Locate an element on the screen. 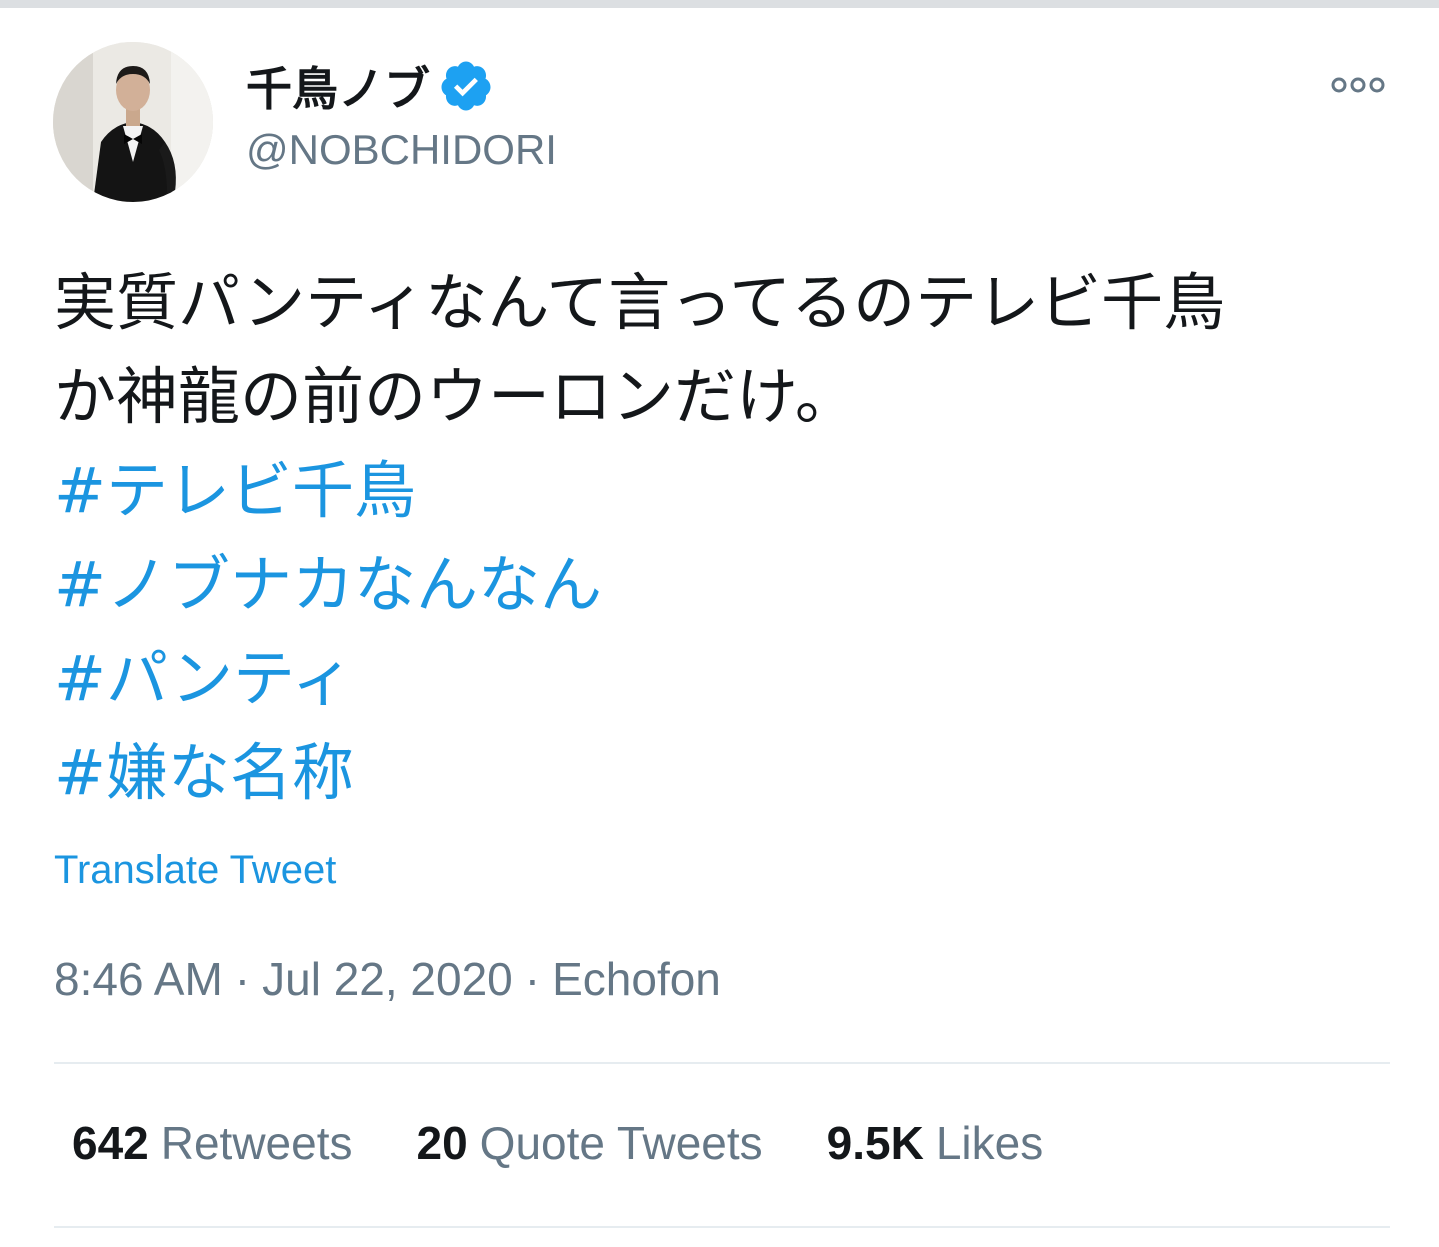 The image size is (1439, 1247). quote-tweets-stat: 20 Quote Tweets is located at coordinates (590, 1143).